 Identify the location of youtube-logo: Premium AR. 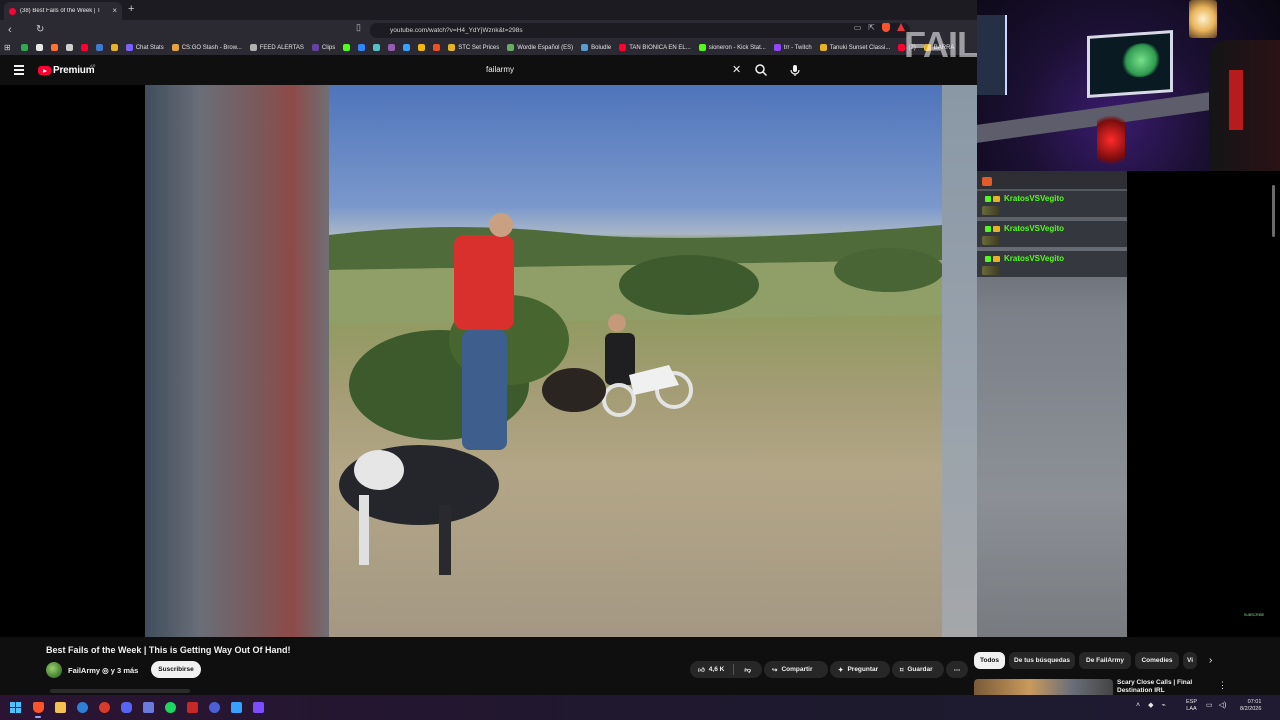
(67, 69).